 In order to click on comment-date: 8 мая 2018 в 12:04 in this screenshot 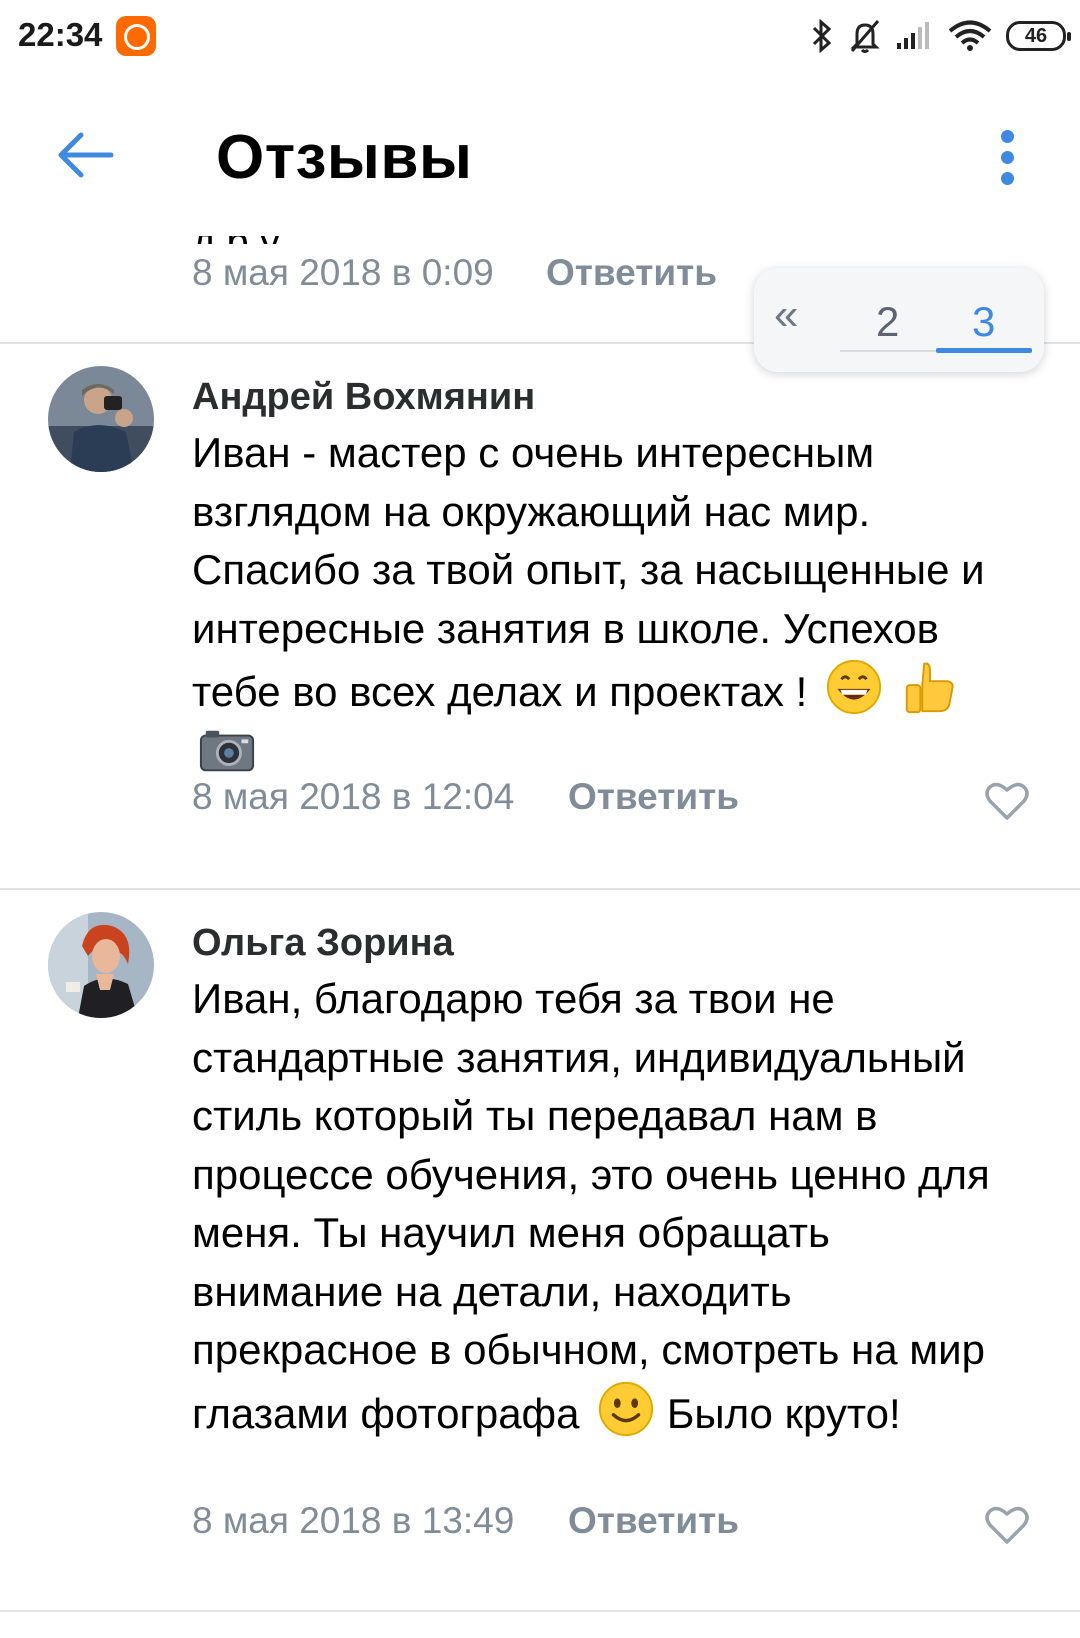, I will do `click(353, 796)`.